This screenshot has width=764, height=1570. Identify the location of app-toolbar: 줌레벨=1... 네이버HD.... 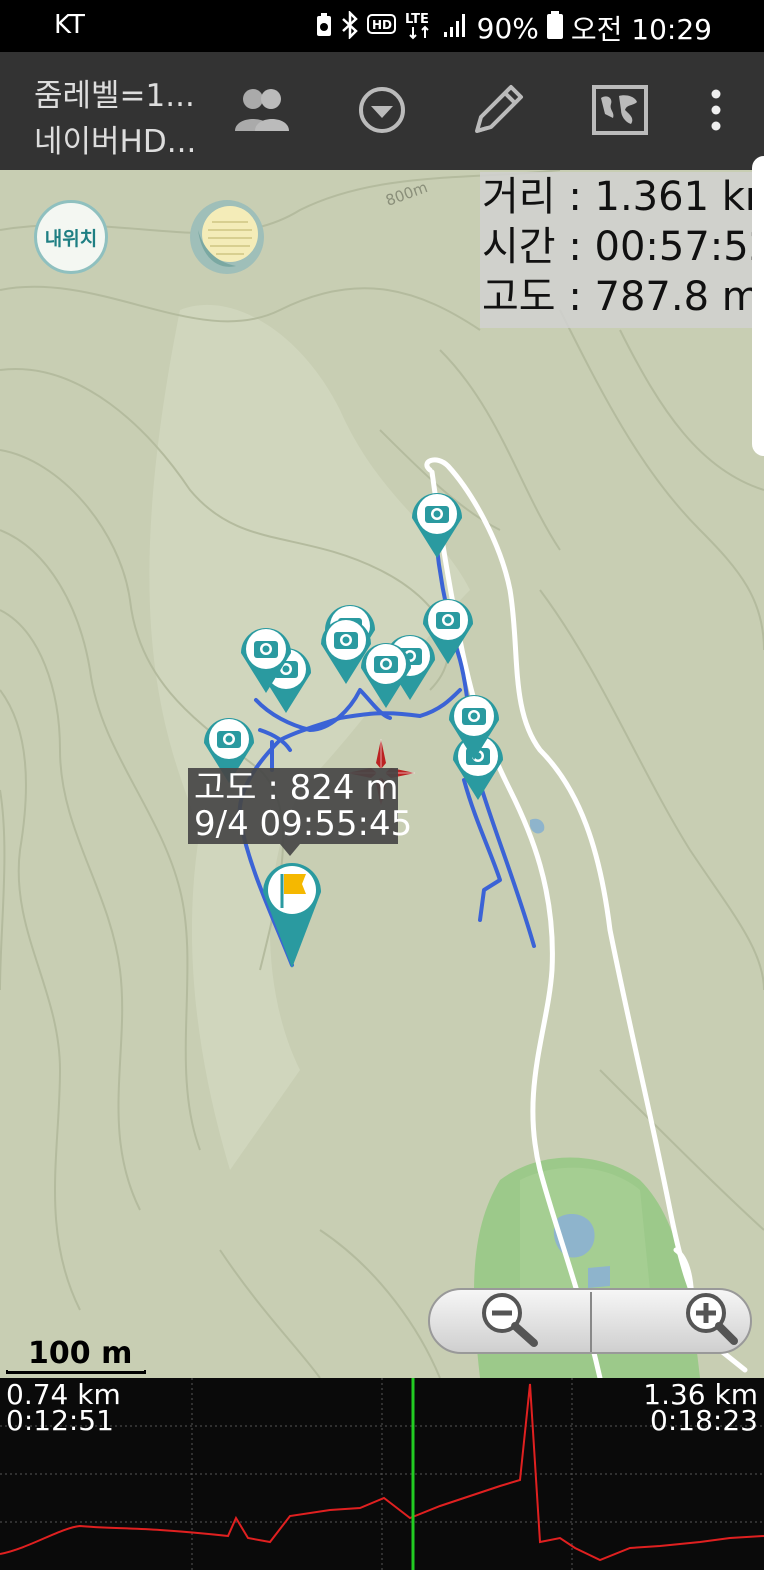
(382, 111).